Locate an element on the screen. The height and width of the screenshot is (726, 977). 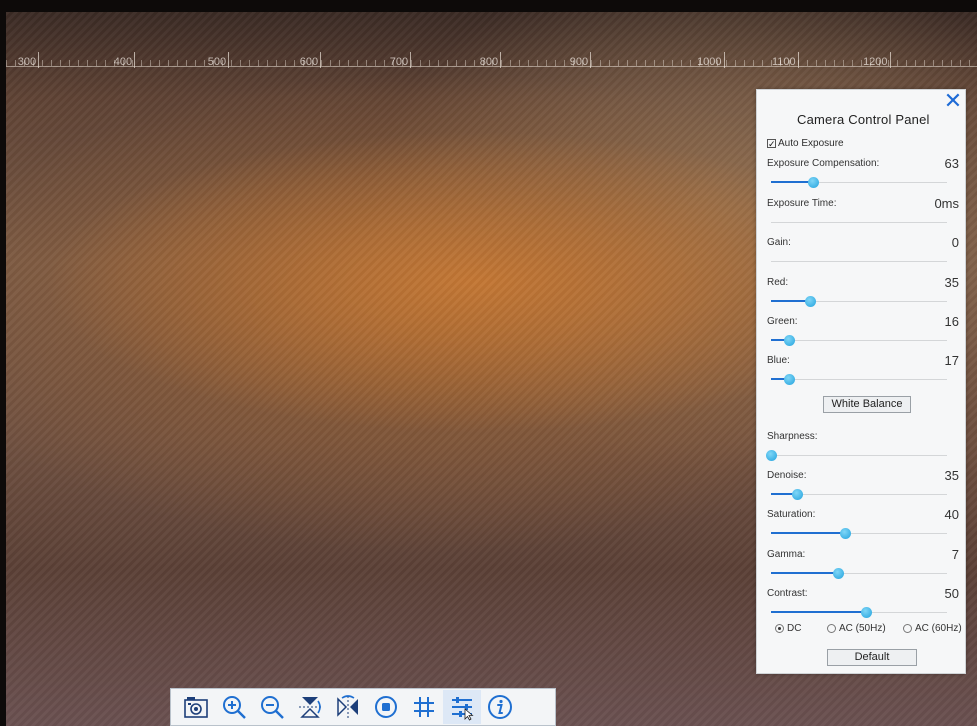
gain-label: Gain: is located at coordinates (779, 242).